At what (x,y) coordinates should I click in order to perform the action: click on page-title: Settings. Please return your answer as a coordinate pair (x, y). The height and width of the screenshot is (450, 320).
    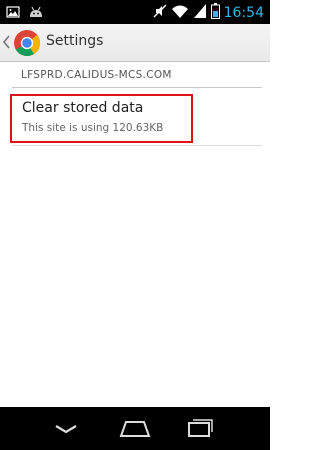
    Looking at the image, I should click on (75, 41).